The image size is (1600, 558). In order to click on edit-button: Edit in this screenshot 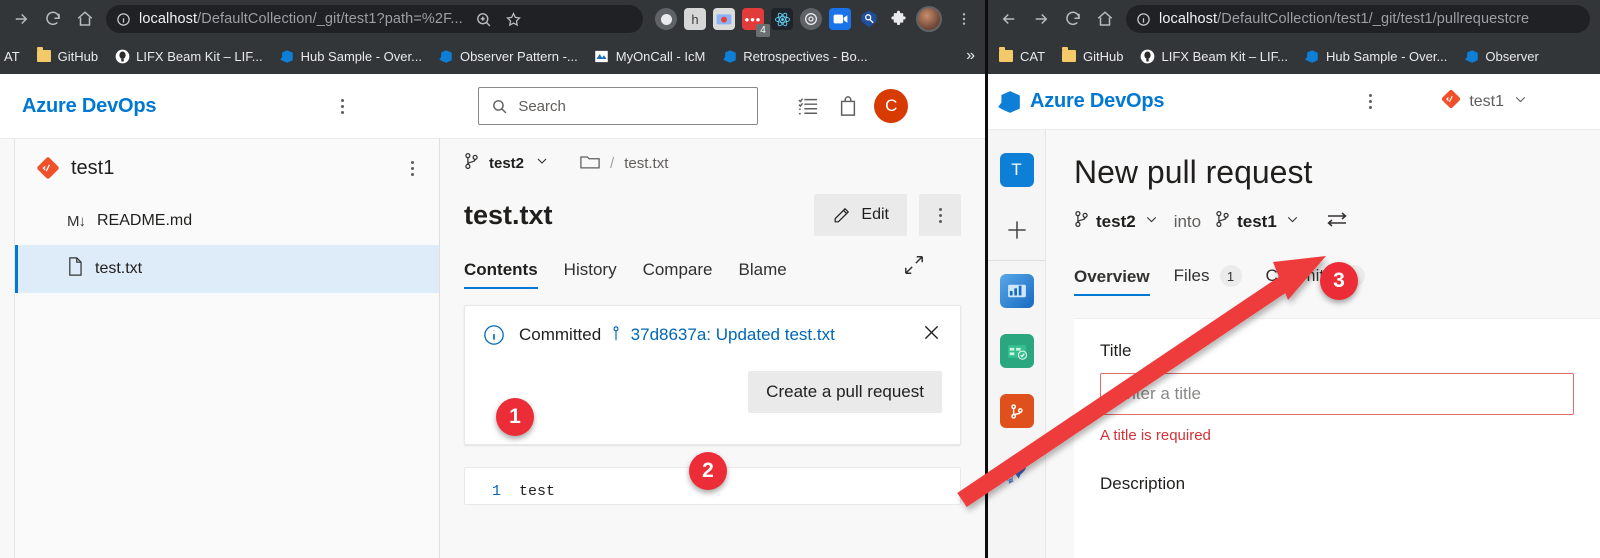, I will do `click(860, 215)`.